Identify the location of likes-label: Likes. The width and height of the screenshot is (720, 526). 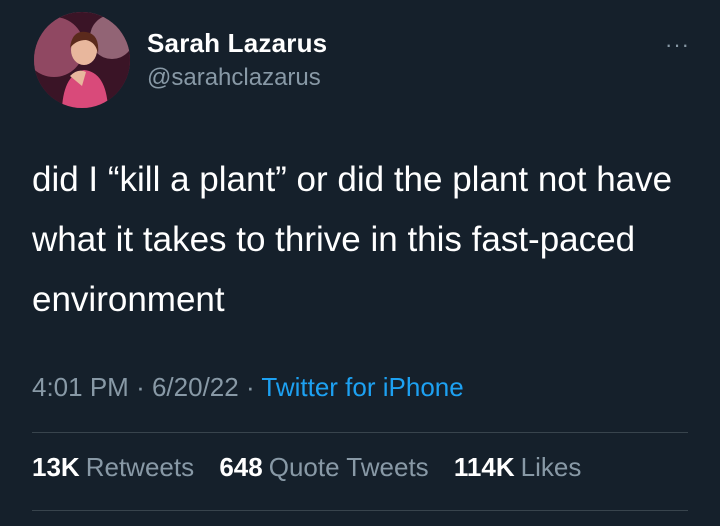
(551, 467).